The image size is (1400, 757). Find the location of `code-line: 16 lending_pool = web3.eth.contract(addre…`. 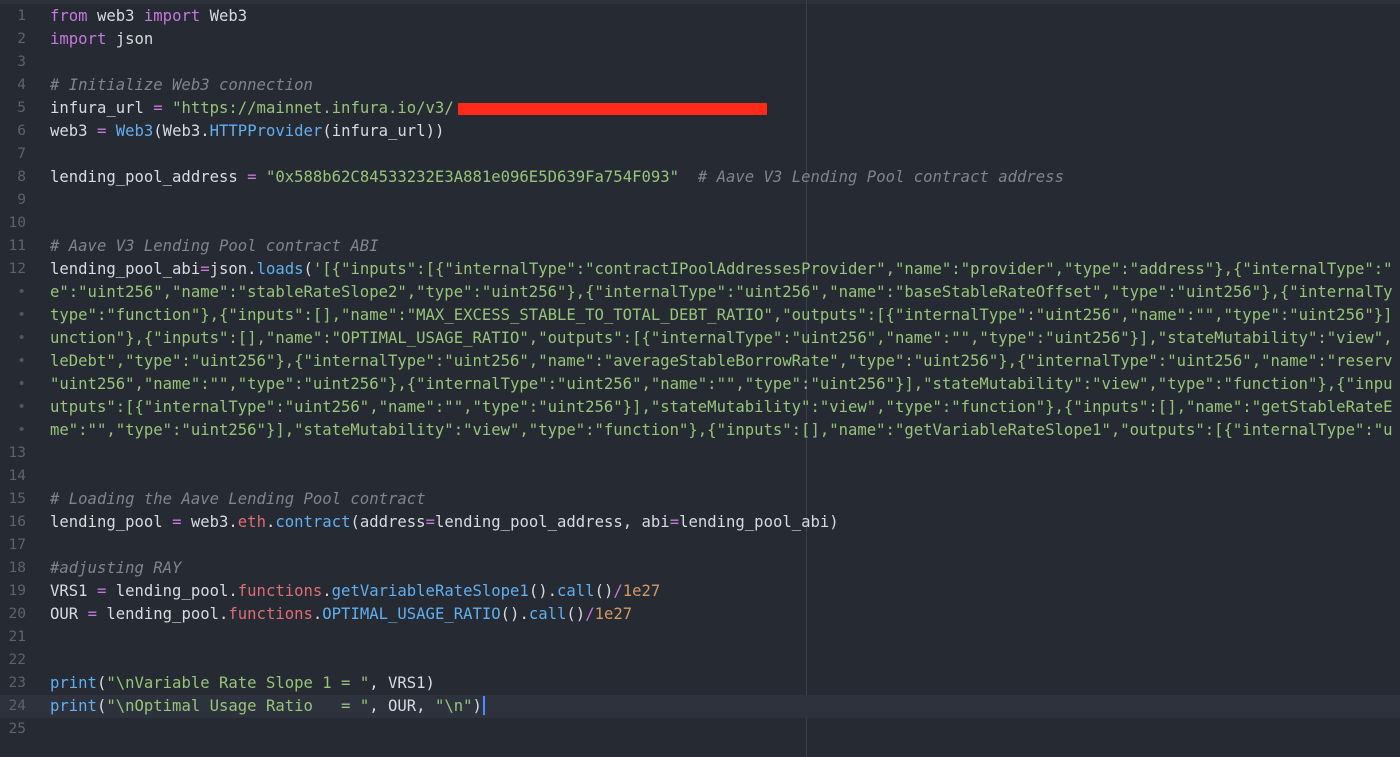

code-line: 16 lending_pool = web3.eth.contract(addre… is located at coordinates (700, 522).